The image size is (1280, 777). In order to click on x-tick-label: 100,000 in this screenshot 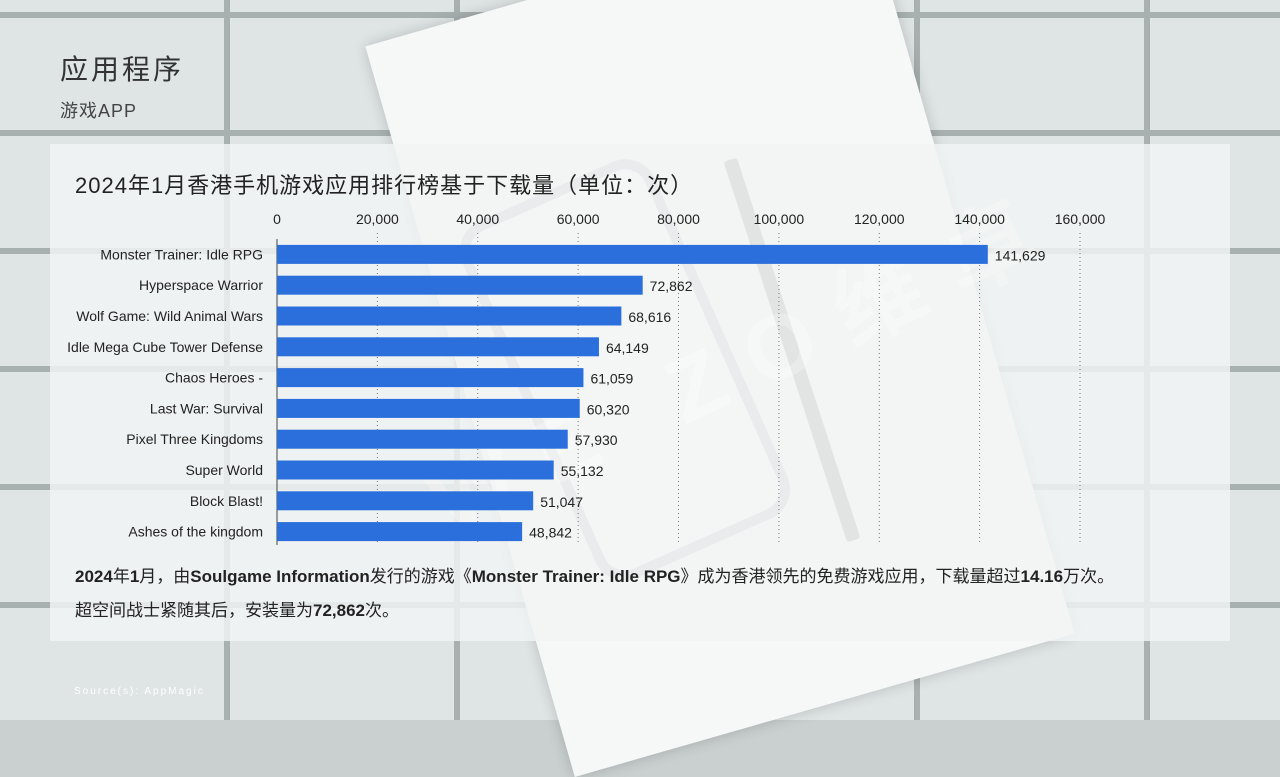, I will do `click(779, 219)`.